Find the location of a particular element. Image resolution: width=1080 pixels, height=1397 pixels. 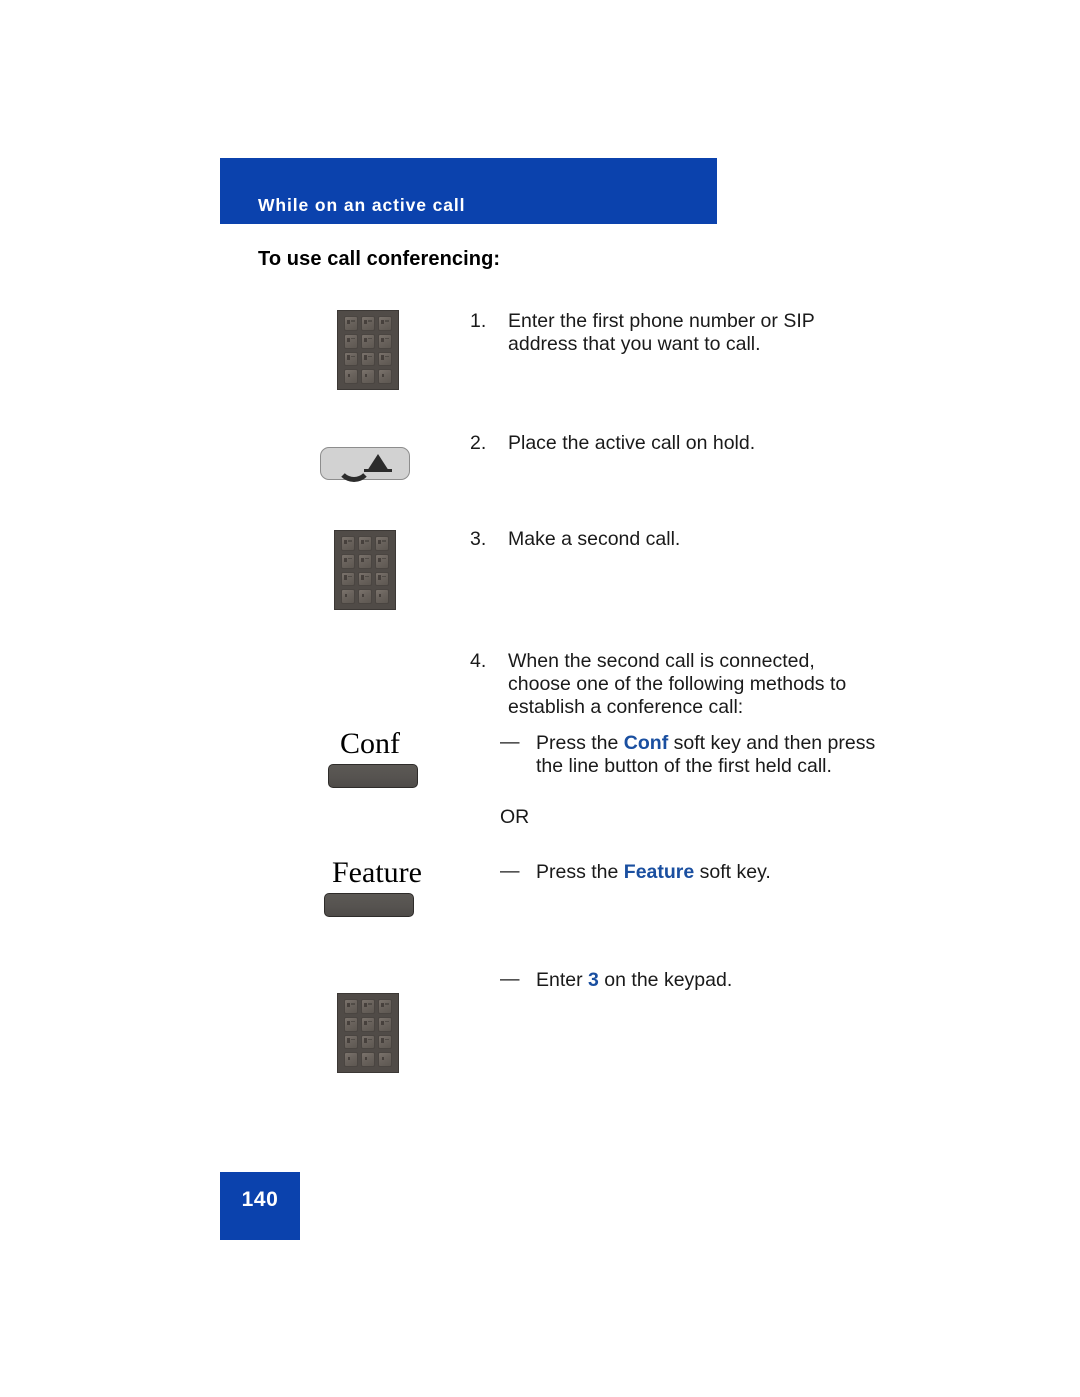

substep-item: — Press the Feature soft key. is located at coordinates (690, 872).